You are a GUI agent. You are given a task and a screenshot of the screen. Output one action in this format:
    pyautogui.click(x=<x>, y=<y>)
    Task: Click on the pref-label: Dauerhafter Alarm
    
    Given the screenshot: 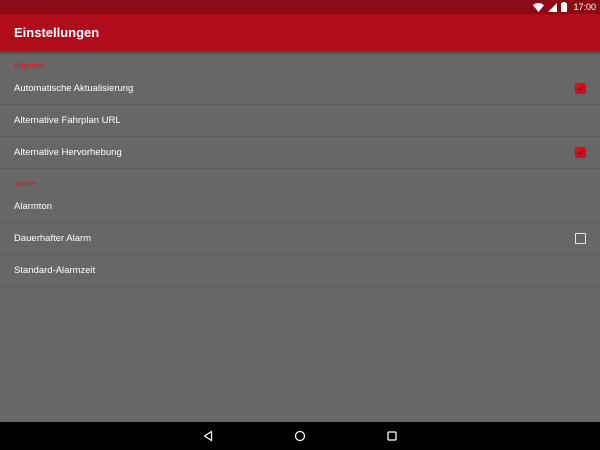 What is the action you would take?
    pyautogui.click(x=53, y=238)
    